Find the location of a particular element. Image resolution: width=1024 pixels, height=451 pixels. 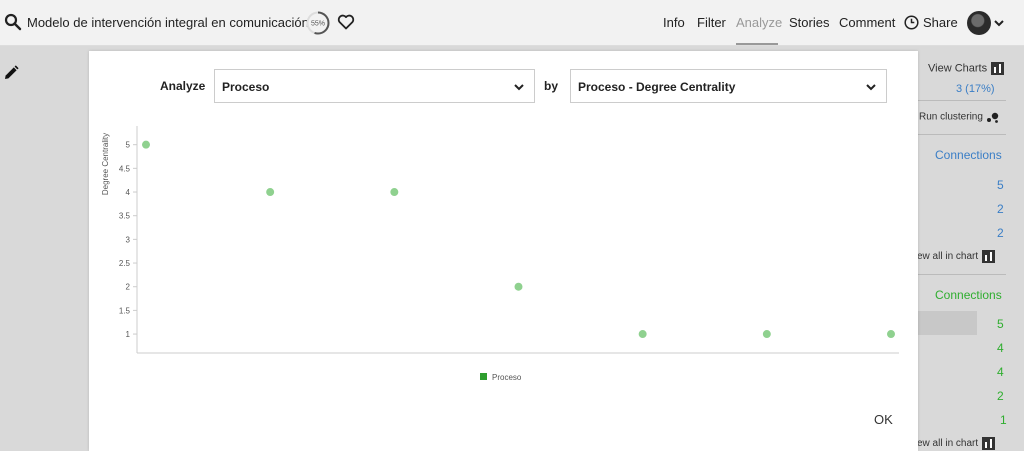

share-button: Share is located at coordinates (940, 22).